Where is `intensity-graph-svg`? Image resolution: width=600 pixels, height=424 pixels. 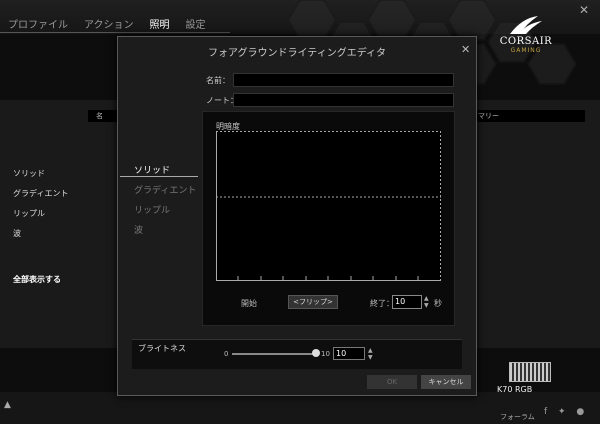 intensity-graph-svg is located at coordinates (328, 206).